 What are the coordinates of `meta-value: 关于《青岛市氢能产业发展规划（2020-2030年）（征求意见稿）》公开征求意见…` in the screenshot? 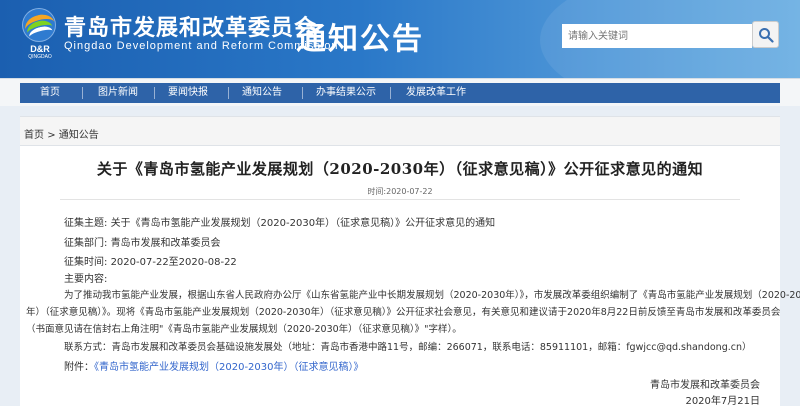 It's located at (303, 223).